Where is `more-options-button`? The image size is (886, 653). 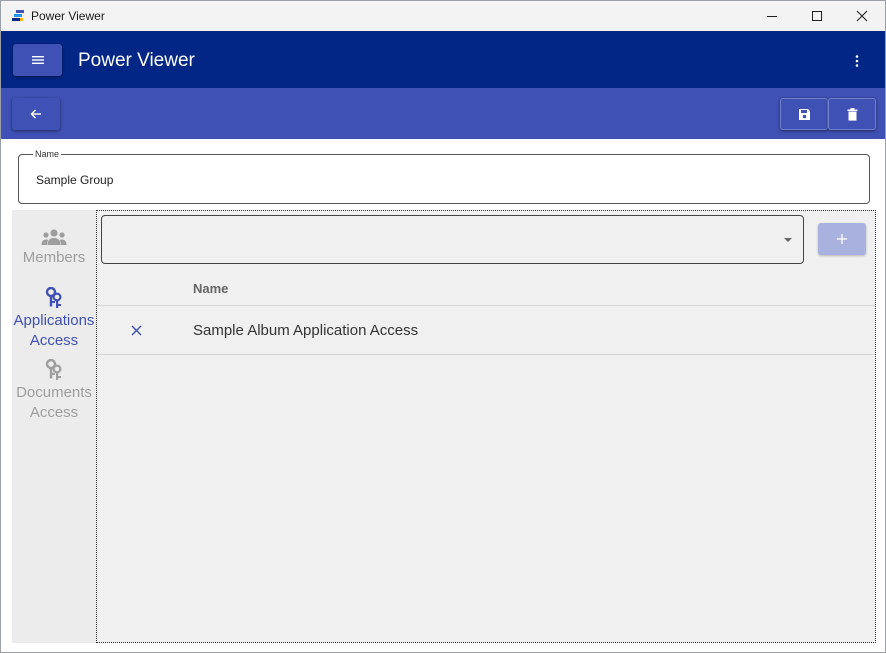 more-options-button is located at coordinates (857, 61).